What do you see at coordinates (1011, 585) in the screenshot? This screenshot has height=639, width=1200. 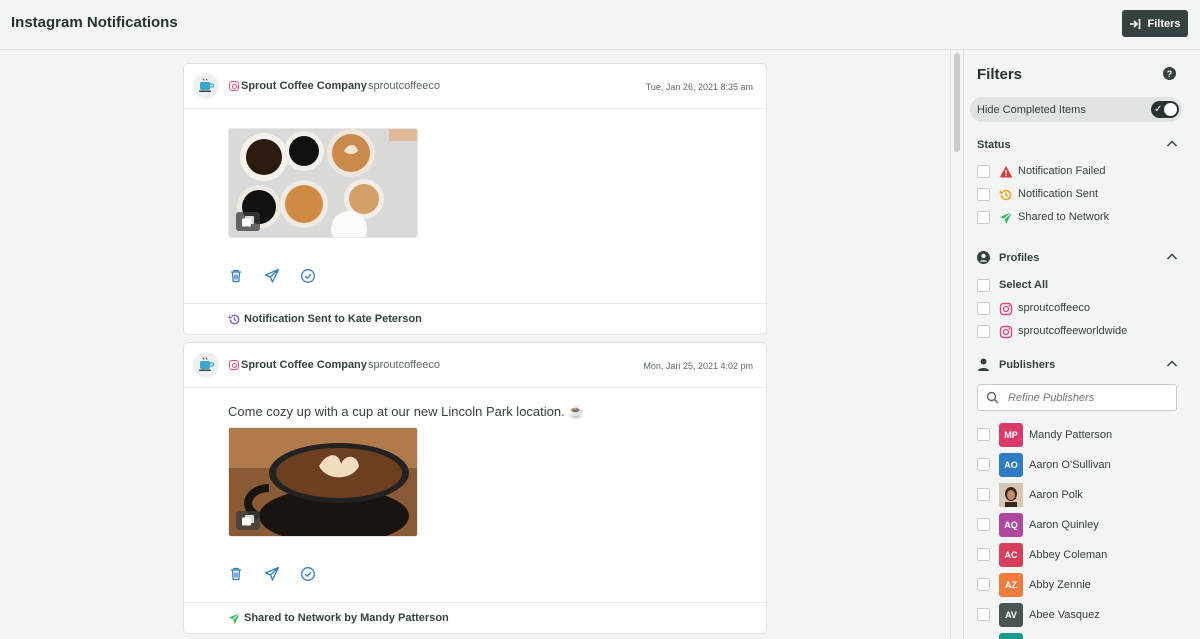 I see `avatar: AZ` at bounding box center [1011, 585].